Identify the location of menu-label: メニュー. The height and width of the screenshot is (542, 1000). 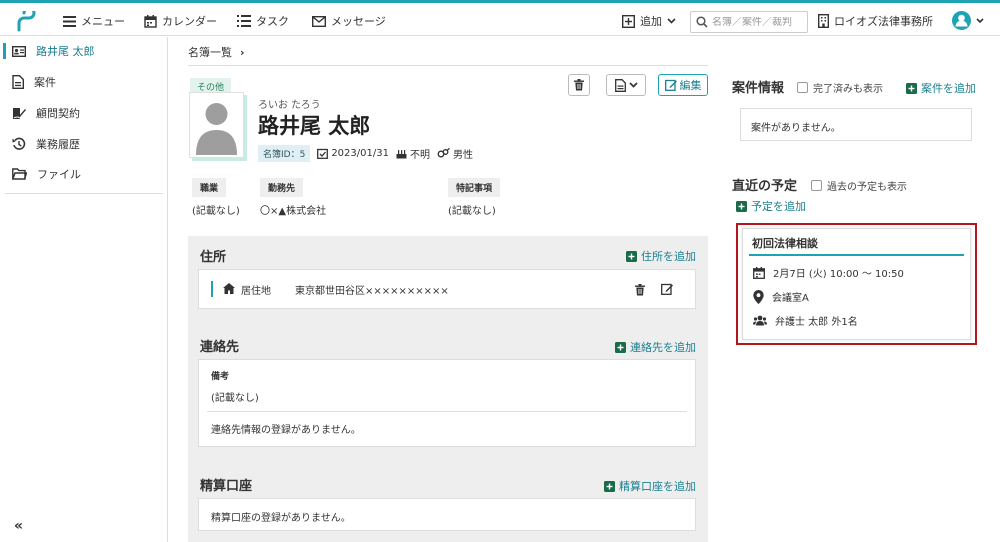
(103, 21).